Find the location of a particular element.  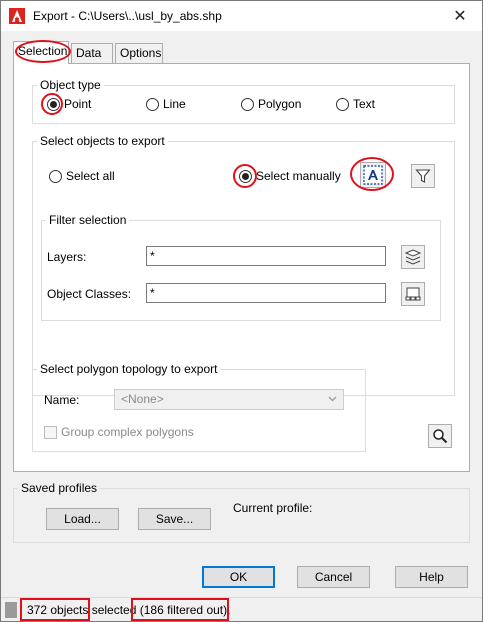

window-title: Export - C:\Users\..\usl_by_abs.shp is located at coordinates (127, 16).